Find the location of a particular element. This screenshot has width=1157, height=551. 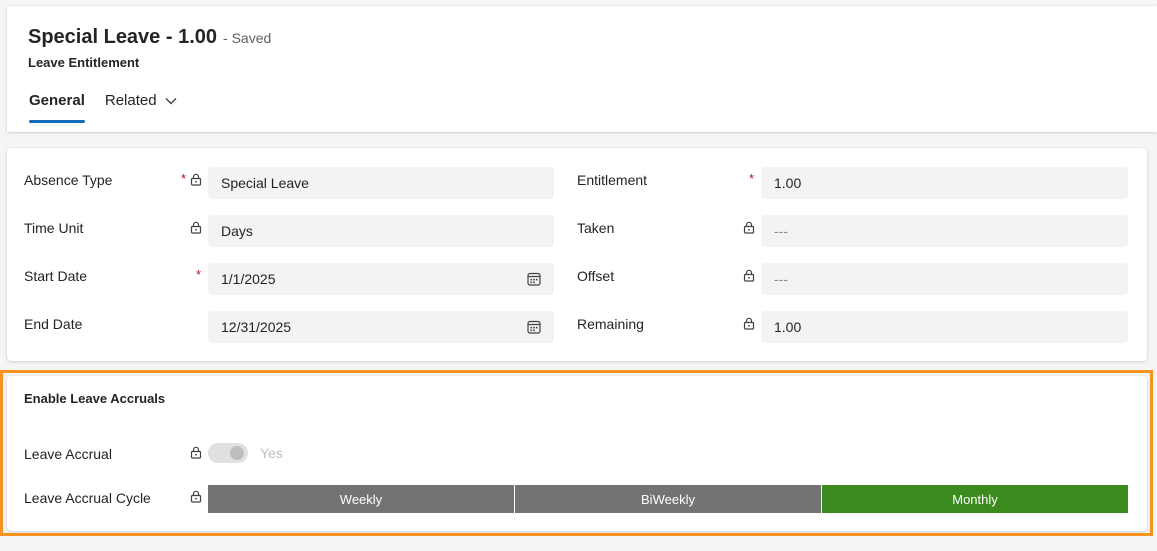

tab-related-label: Related is located at coordinates (130, 100).